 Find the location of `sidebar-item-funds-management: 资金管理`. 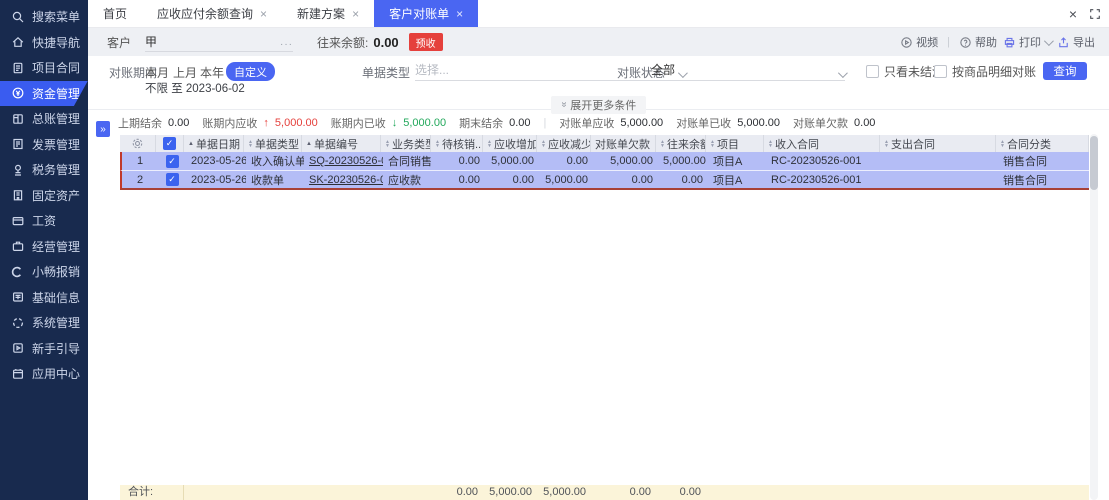

sidebar-item-funds-management: 资金管理 is located at coordinates (44, 93).